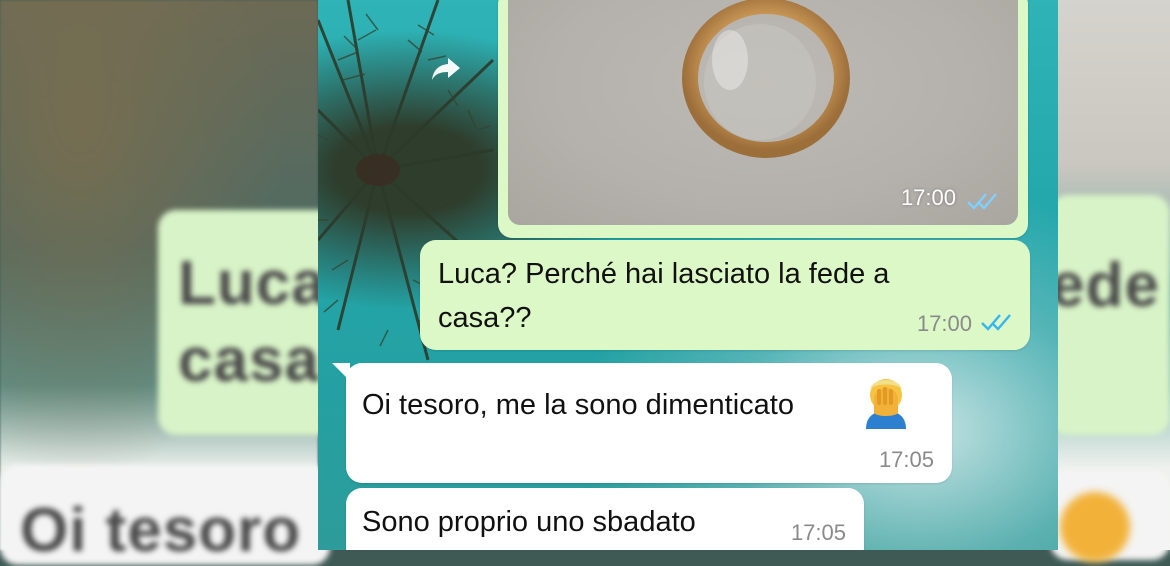  I want to click on blurred-emoji, so click(1095, 527).